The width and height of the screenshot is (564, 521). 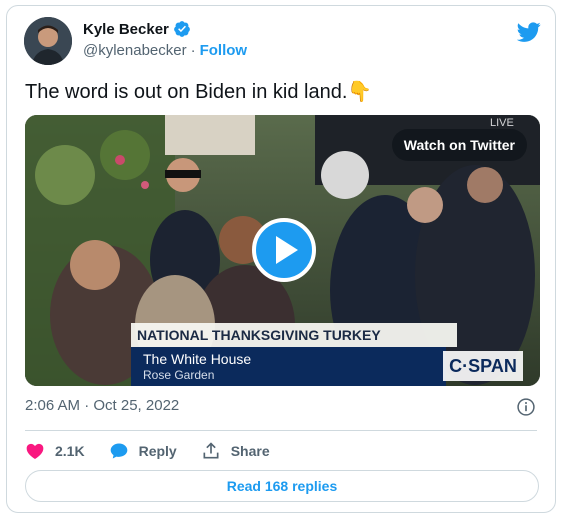 I want to click on reply-label: Reply, so click(x=157, y=451).